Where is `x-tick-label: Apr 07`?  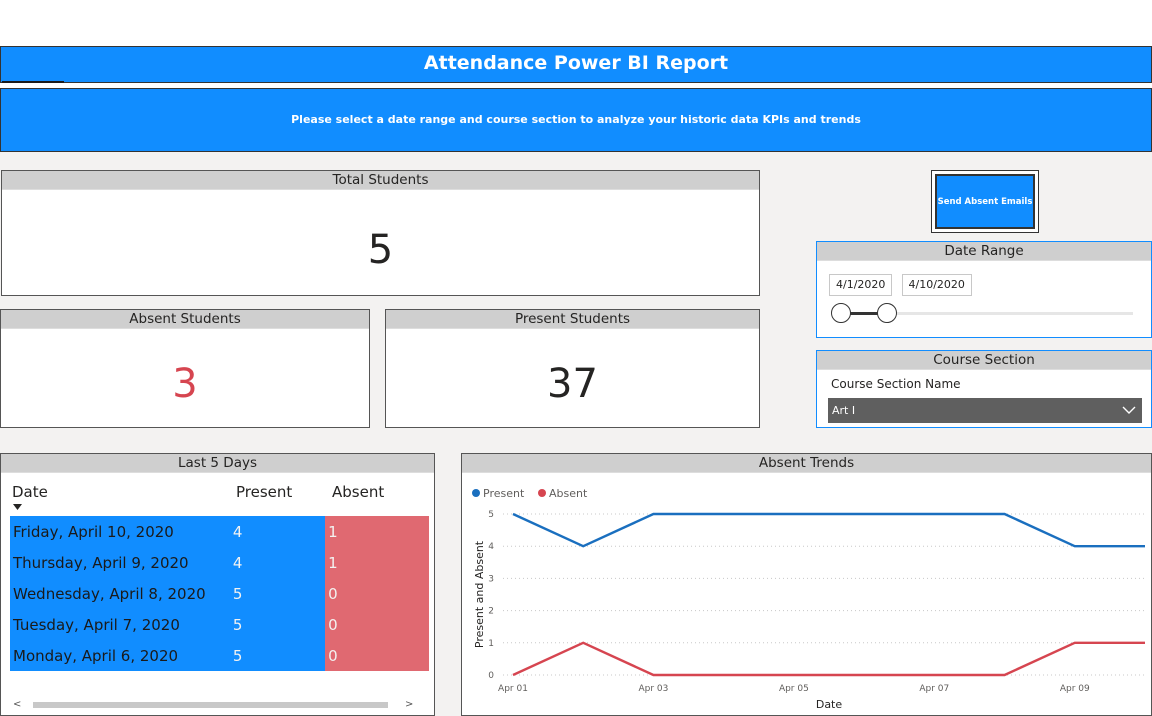
x-tick-label: Apr 07 is located at coordinates (934, 689).